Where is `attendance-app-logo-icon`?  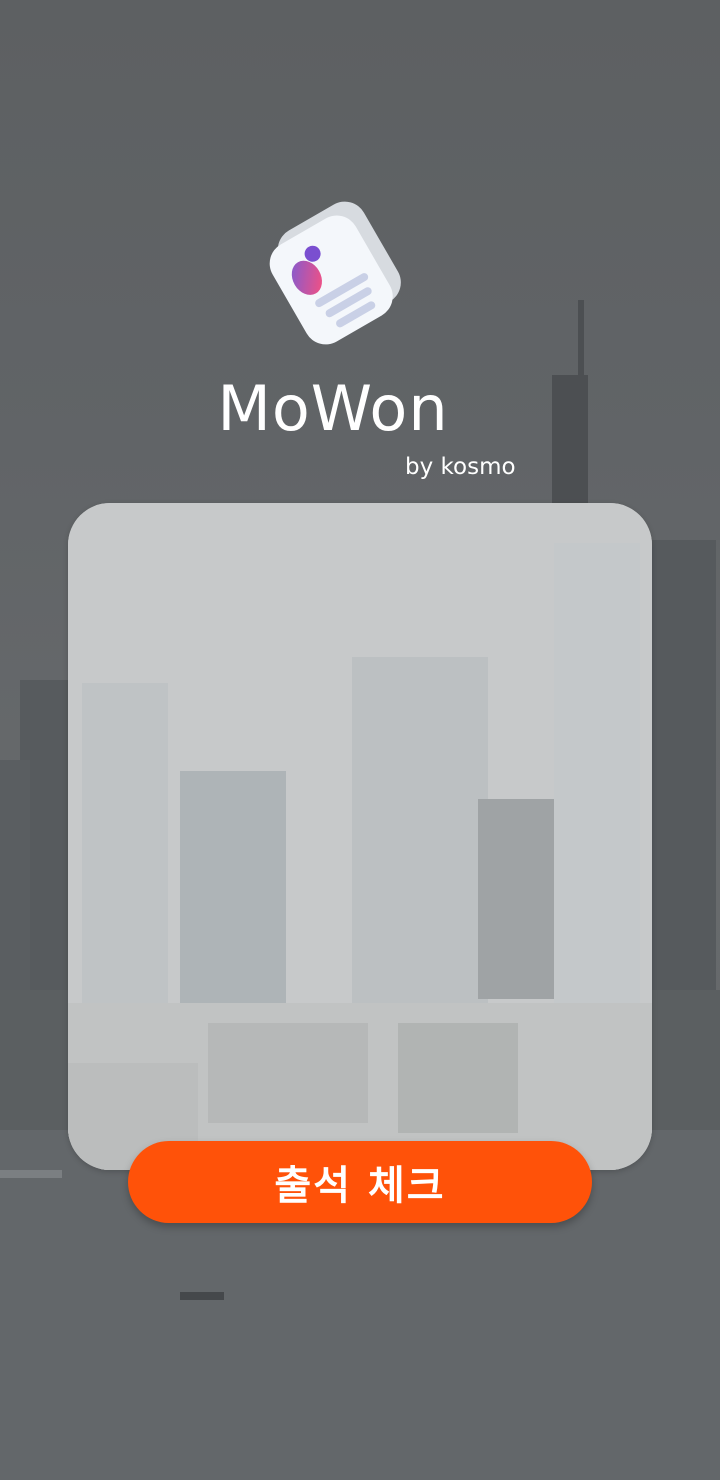 attendance-app-logo-icon is located at coordinates (335, 273).